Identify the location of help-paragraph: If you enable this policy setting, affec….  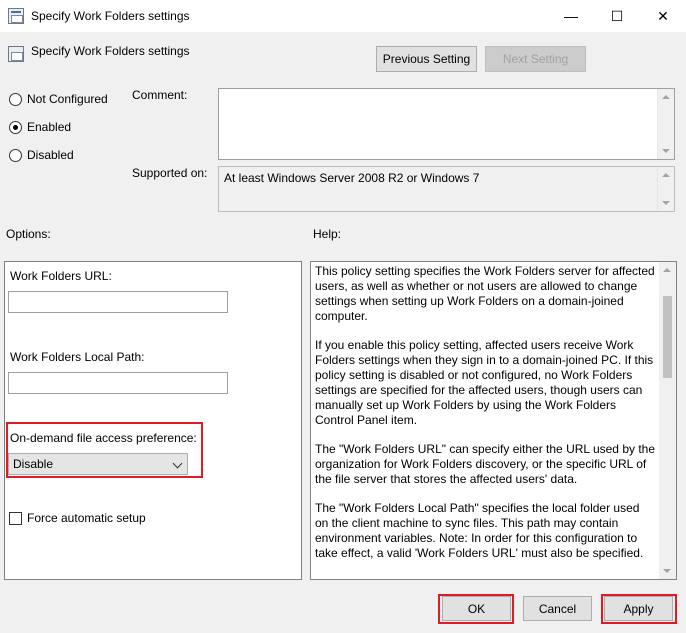
(484, 382).